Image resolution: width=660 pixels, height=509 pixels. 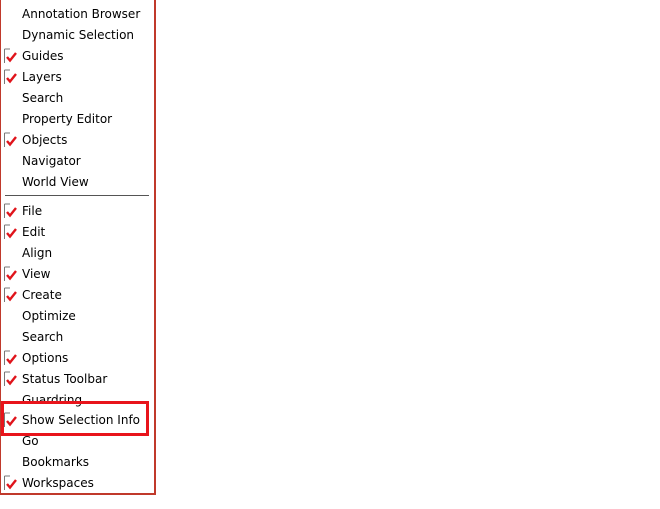 I want to click on menu-item-go: Go, so click(x=76, y=441).